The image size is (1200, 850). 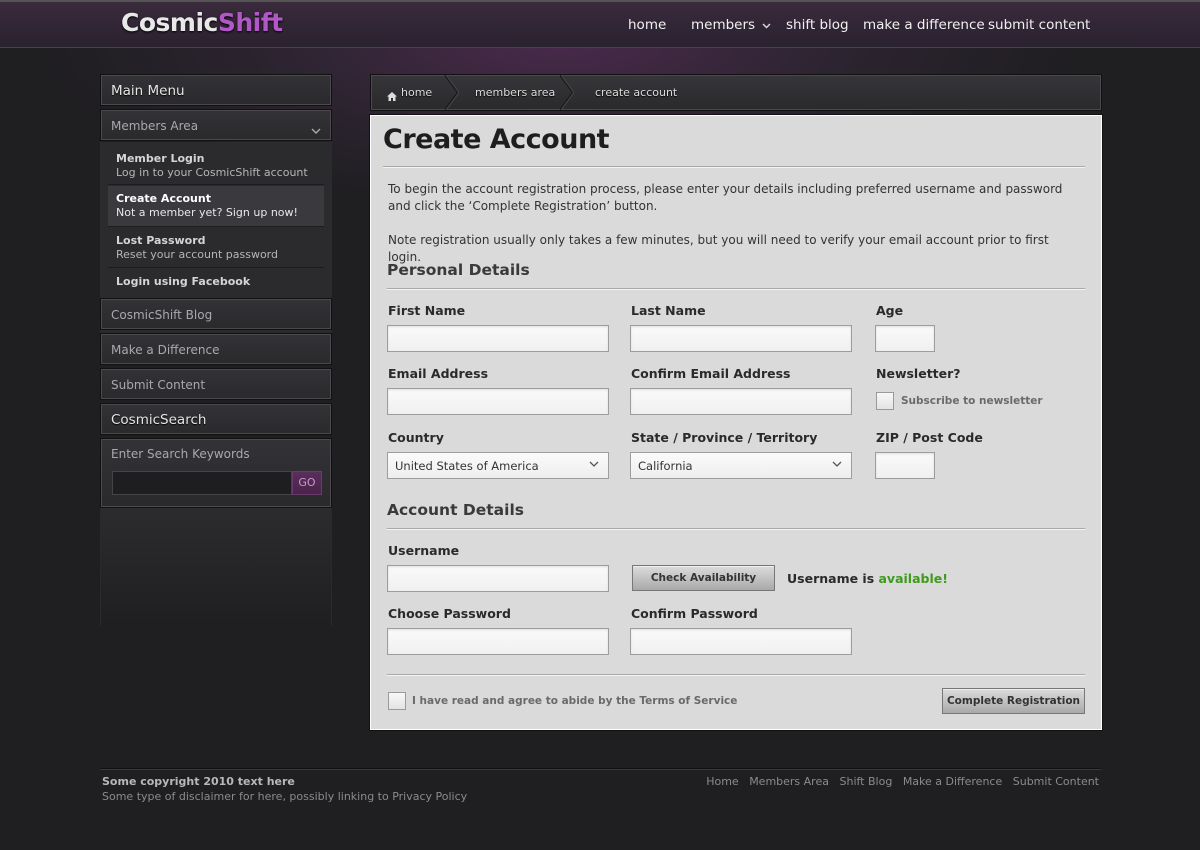 I want to click on email-label: Email Address, so click(x=438, y=373).